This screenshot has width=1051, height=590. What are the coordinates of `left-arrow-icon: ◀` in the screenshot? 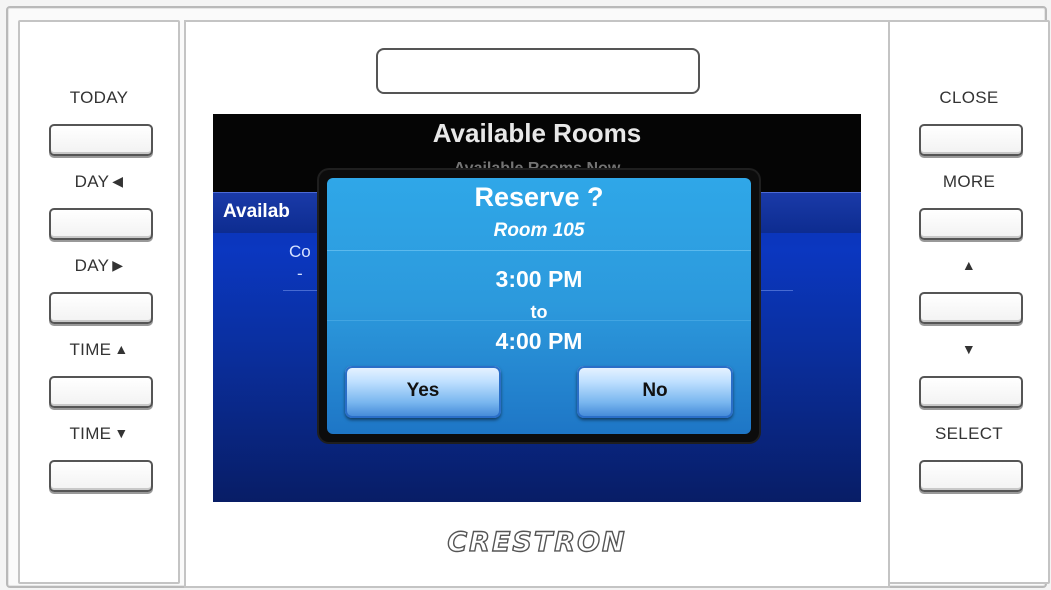 It's located at (118, 181).